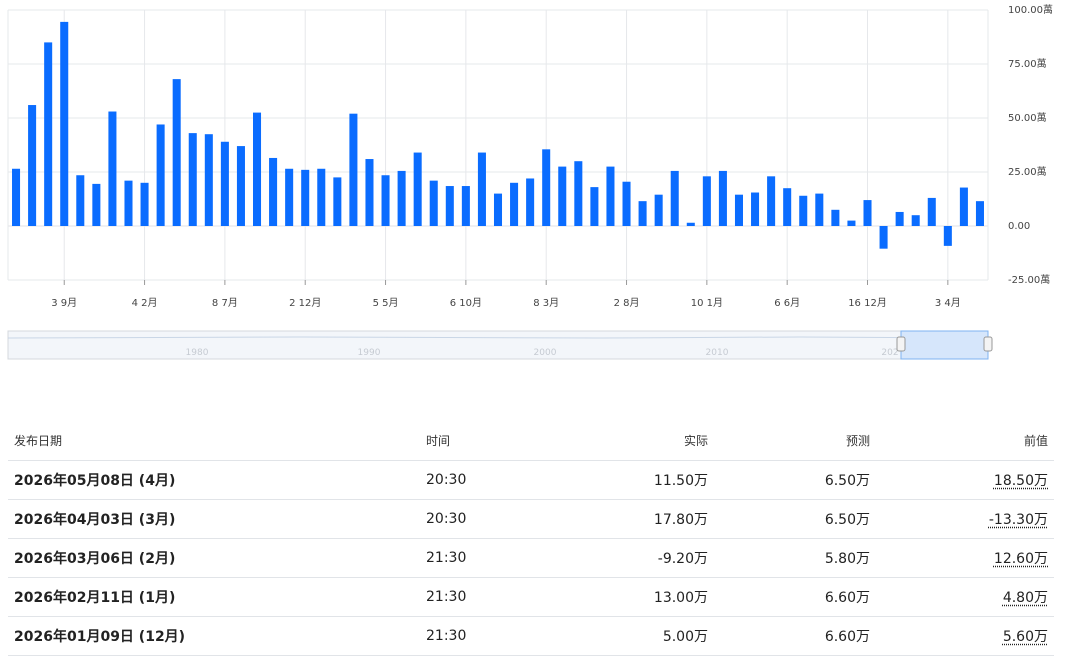  I want to click on y-axis: 100.00萬 75.00萬 50.00萬 25.00萬 0.00 -25.00萬, so click(1030, 144).